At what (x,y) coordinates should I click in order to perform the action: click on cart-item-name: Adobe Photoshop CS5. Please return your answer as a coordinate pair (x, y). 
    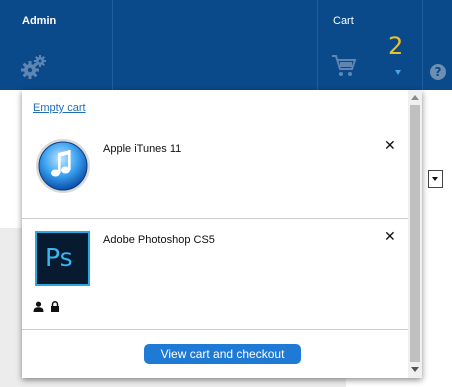
    Looking at the image, I should click on (159, 240).